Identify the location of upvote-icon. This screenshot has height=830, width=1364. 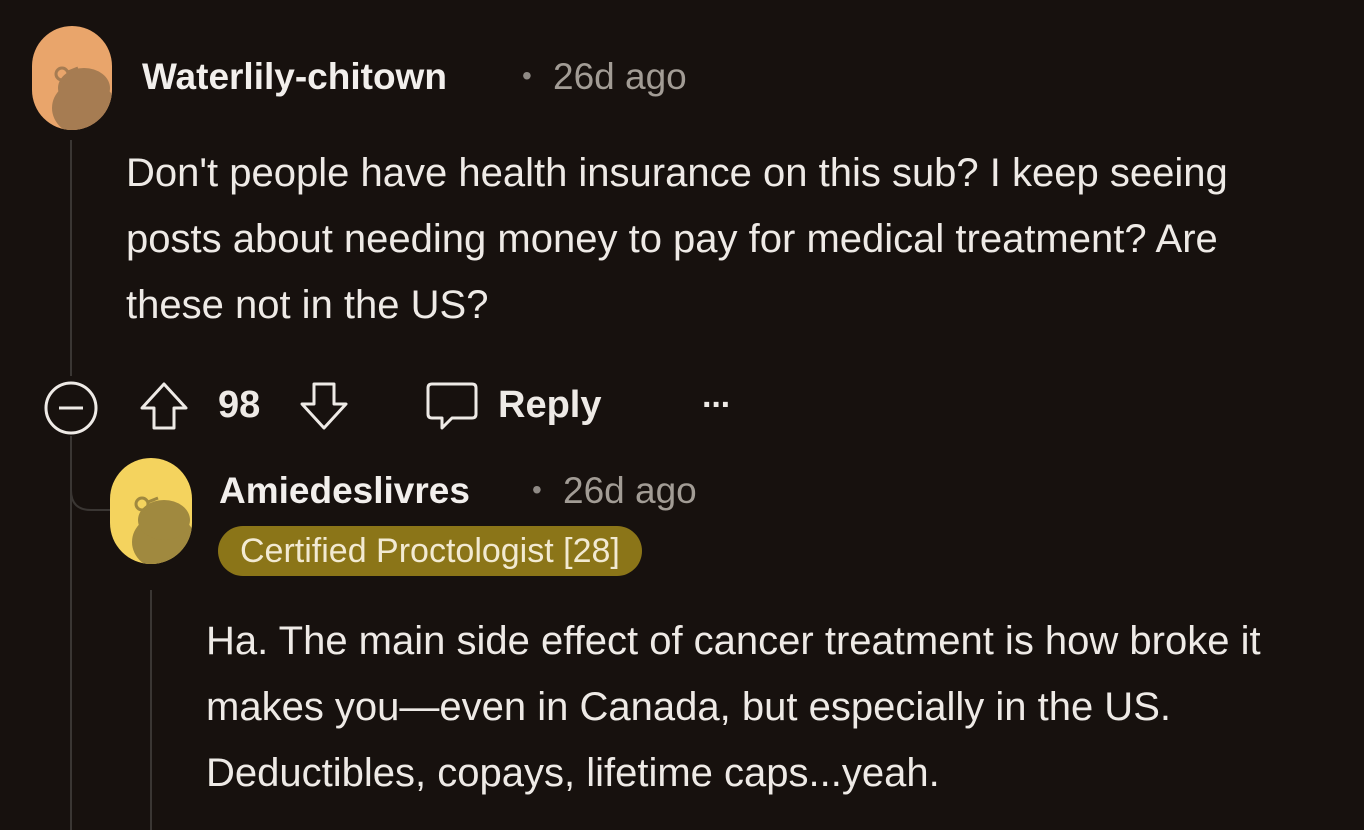
(164, 406).